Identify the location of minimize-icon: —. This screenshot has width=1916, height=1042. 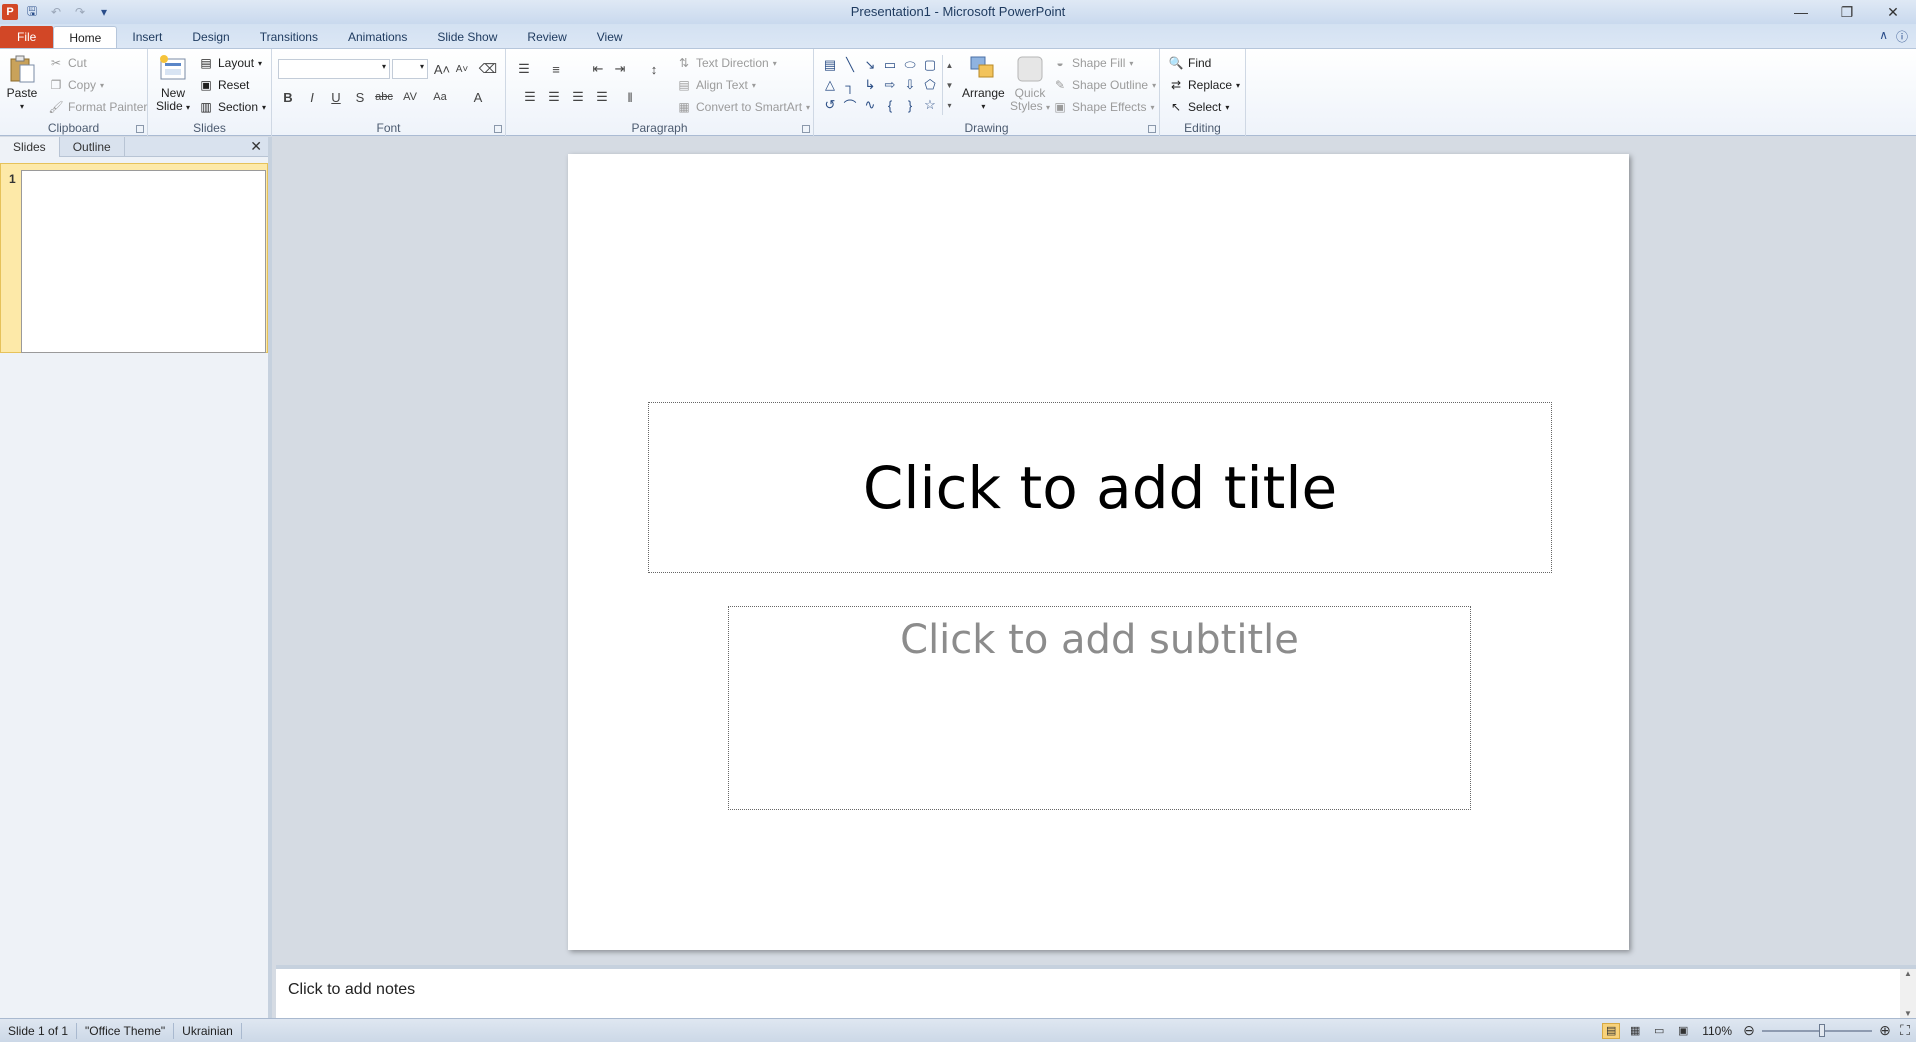
(1801, 12).